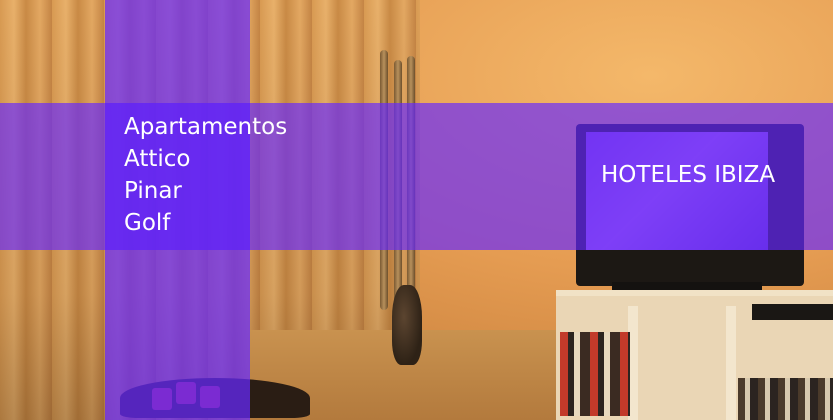 Image resolution: width=833 pixels, height=420 pixels. What do you see at coordinates (147, 223) in the screenshot?
I see `hotel-name-line: Golf` at bounding box center [147, 223].